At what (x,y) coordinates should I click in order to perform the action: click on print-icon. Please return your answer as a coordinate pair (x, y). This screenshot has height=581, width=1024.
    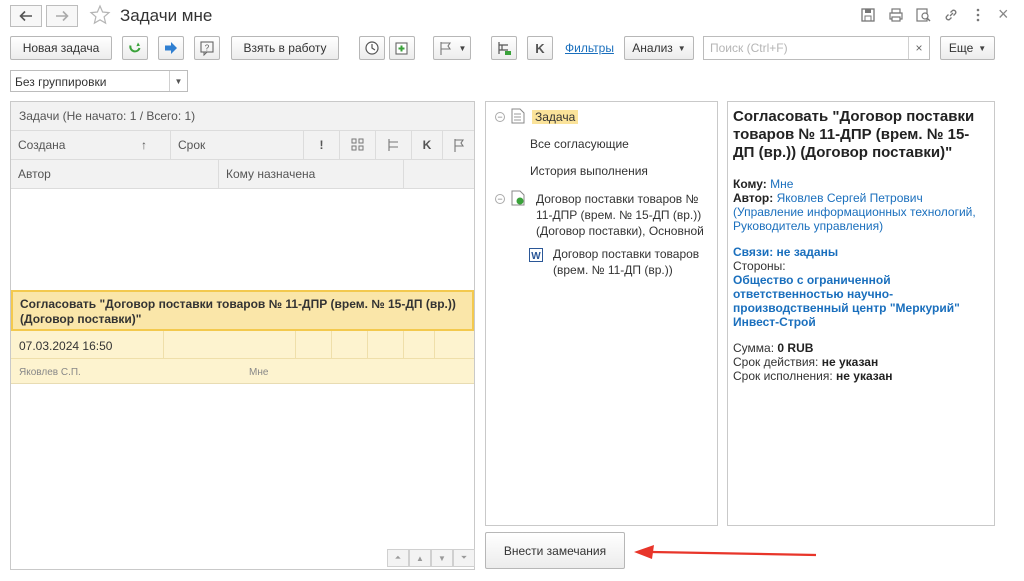
    Looking at the image, I should click on (896, 15).